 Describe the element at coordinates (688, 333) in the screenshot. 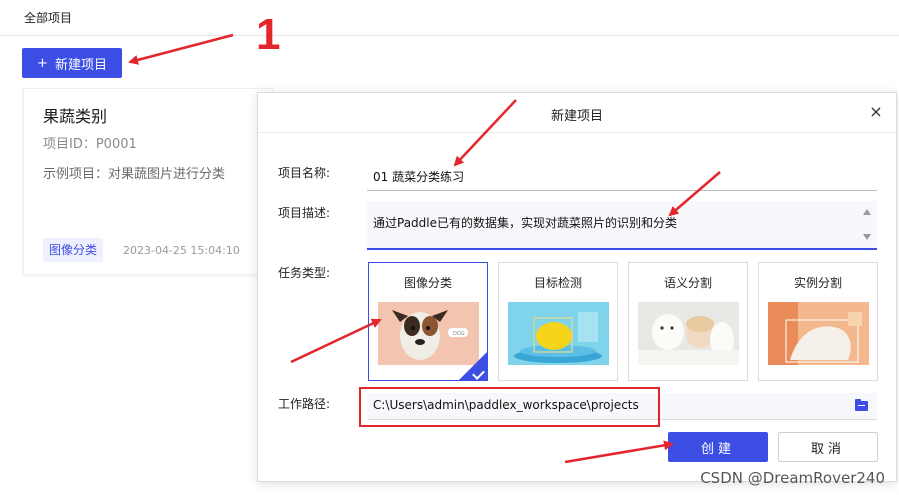

I see `dog-child-photo-icon` at that location.